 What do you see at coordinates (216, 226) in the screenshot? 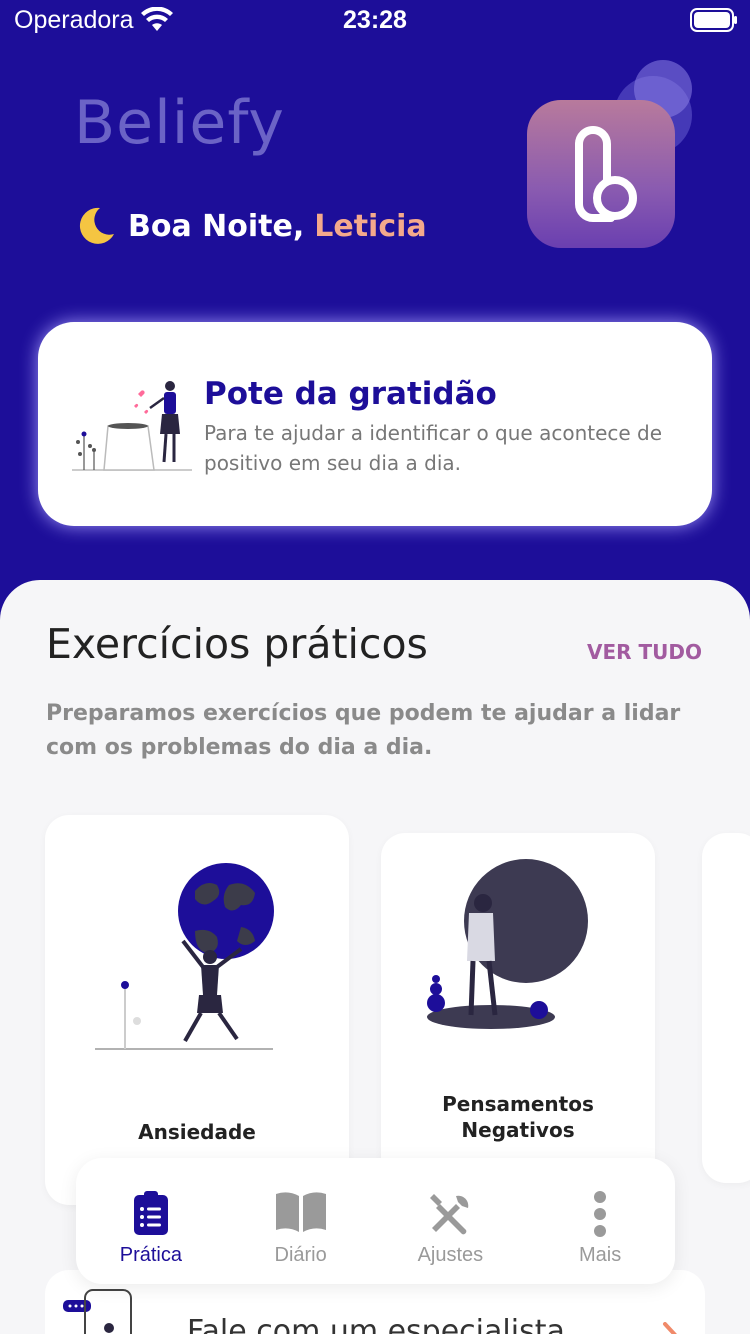
I see `greeting-prefix: Boa Noite,` at bounding box center [216, 226].